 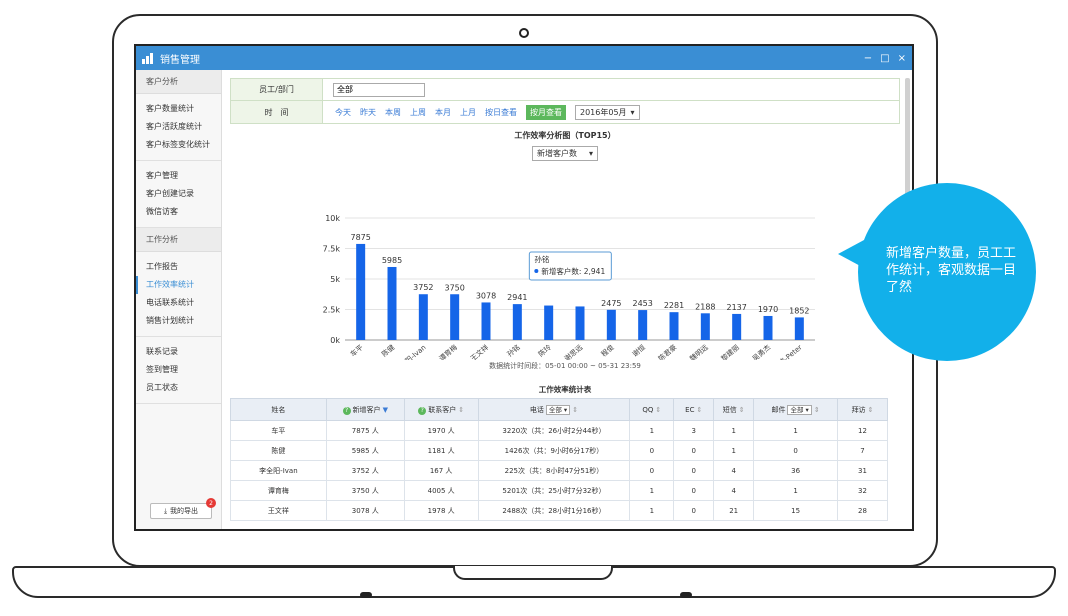 What do you see at coordinates (565, 153) in the screenshot?
I see `metric-select: 新增客户数 ▾` at bounding box center [565, 153].